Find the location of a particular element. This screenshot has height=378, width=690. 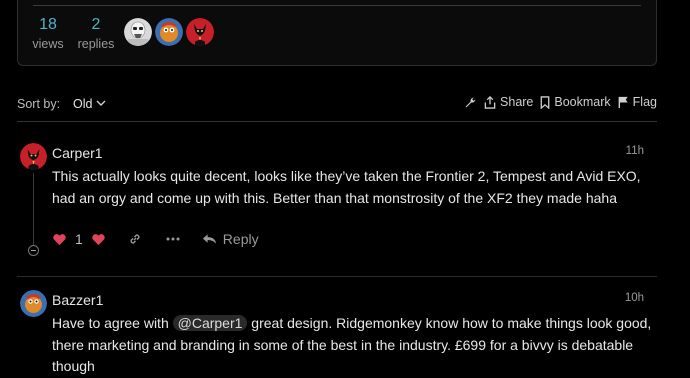

replies-label: replies is located at coordinates (96, 44).